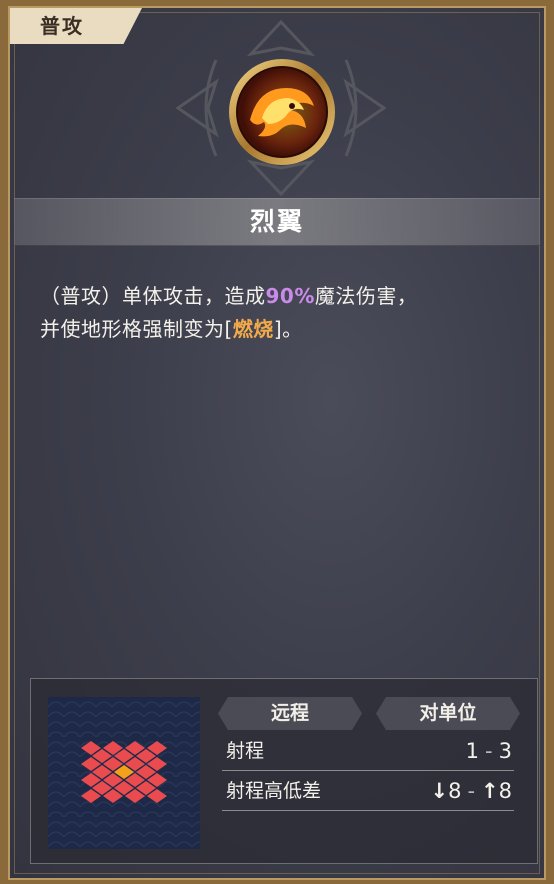 This screenshot has height=884, width=554. I want to click on range-value: 1-3, so click(489, 751).